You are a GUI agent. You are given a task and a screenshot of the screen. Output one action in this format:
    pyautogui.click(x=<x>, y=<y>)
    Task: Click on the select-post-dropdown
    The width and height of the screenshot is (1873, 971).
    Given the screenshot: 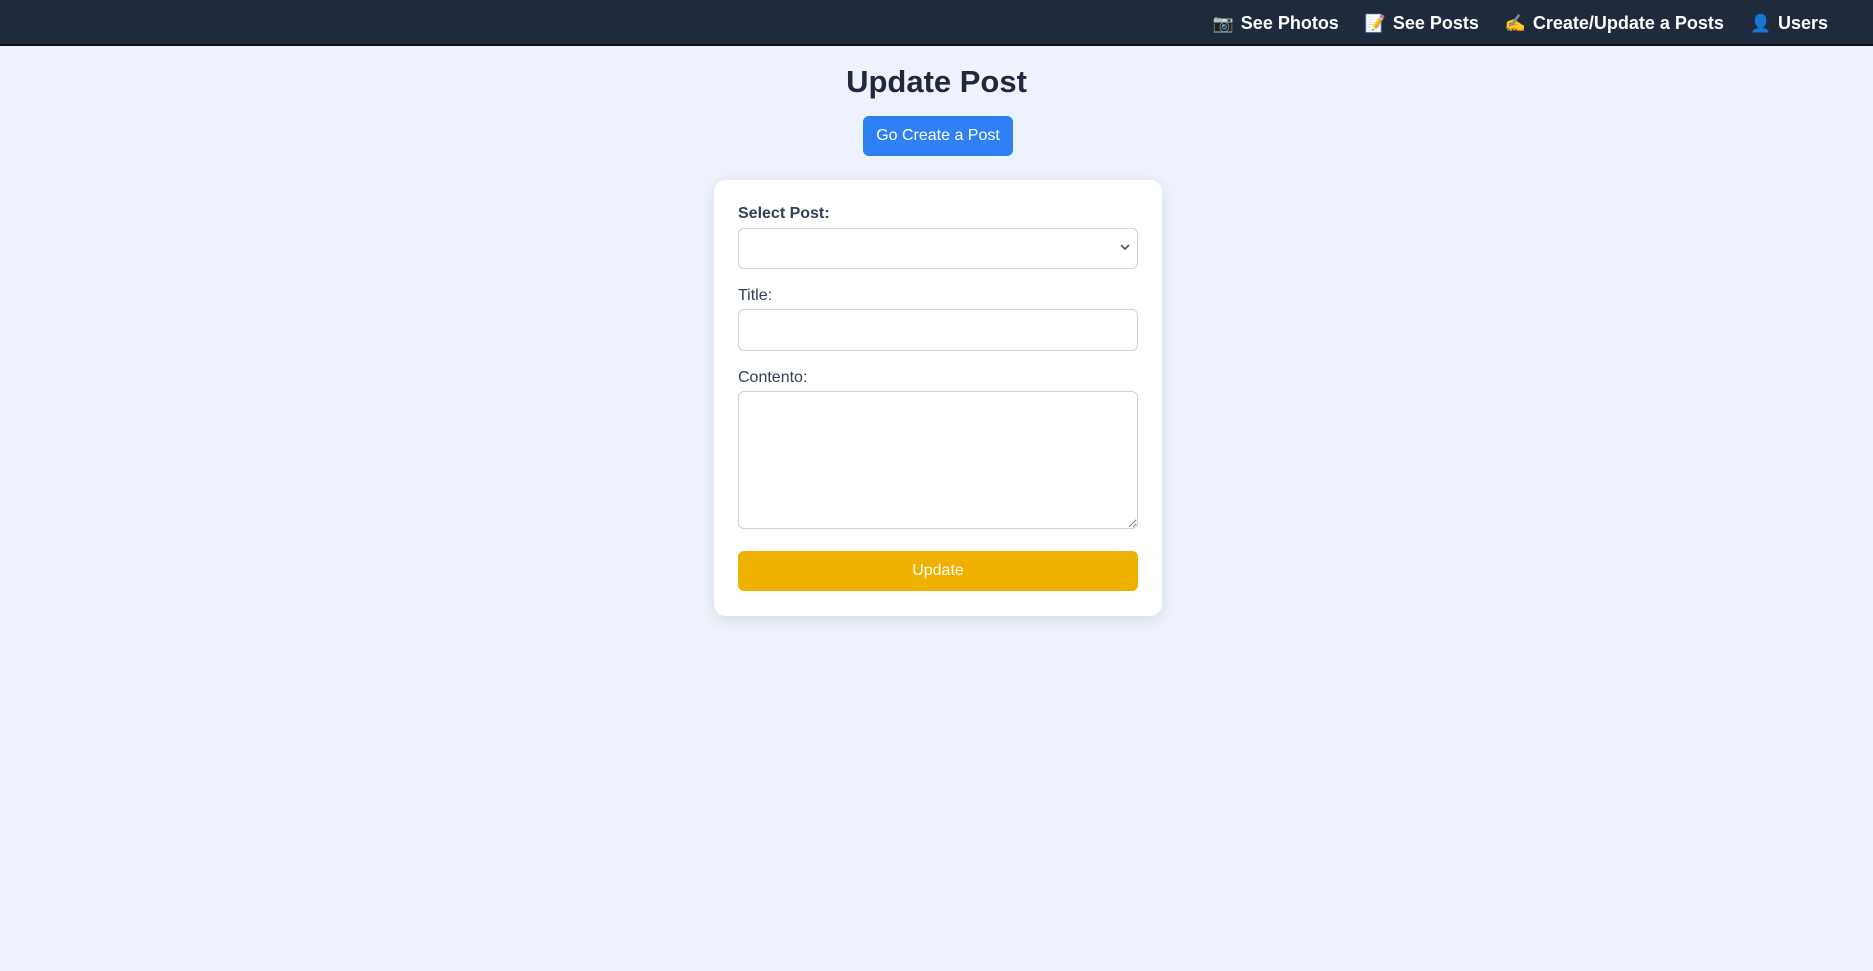 What is the action you would take?
    pyautogui.click(x=938, y=248)
    